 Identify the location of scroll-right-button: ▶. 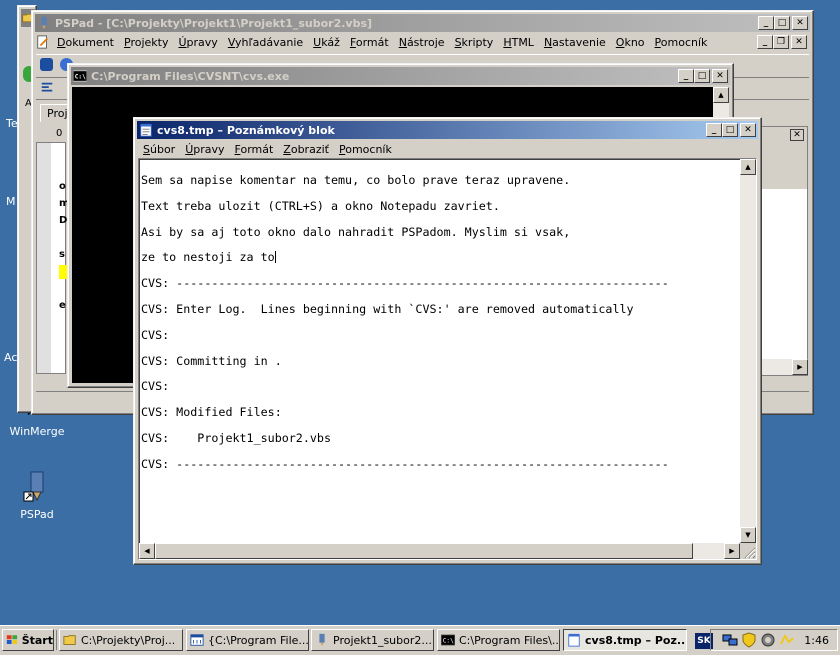
(732, 551).